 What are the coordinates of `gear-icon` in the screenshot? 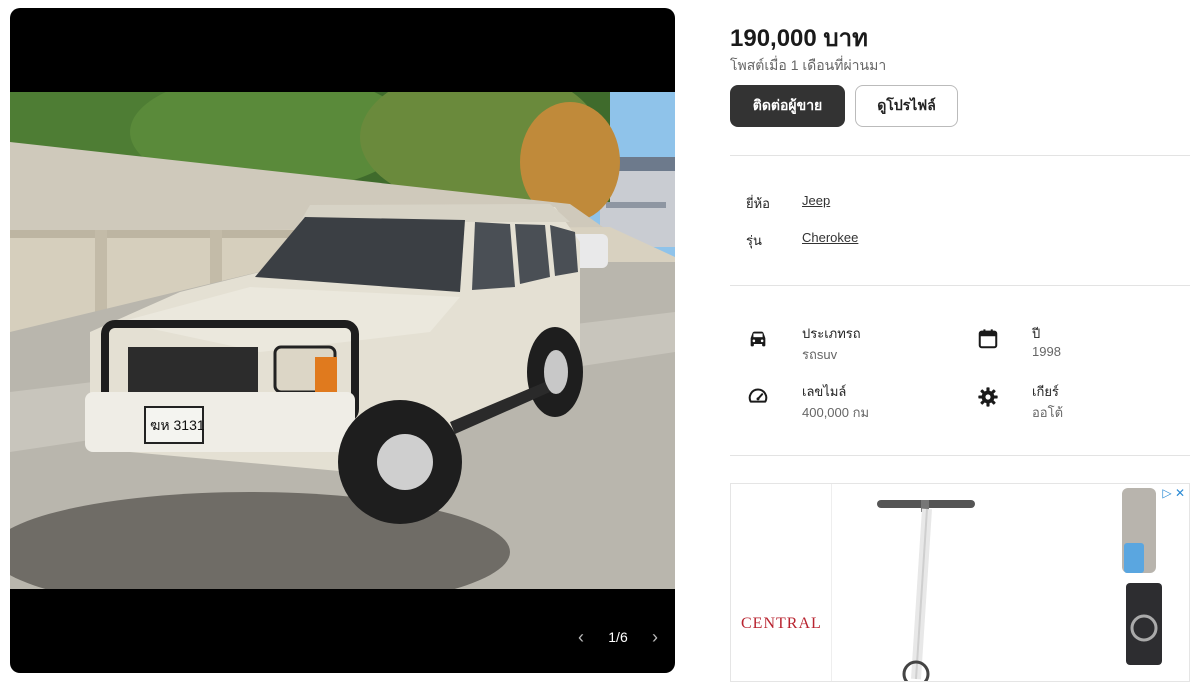 It's located at (988, 397).